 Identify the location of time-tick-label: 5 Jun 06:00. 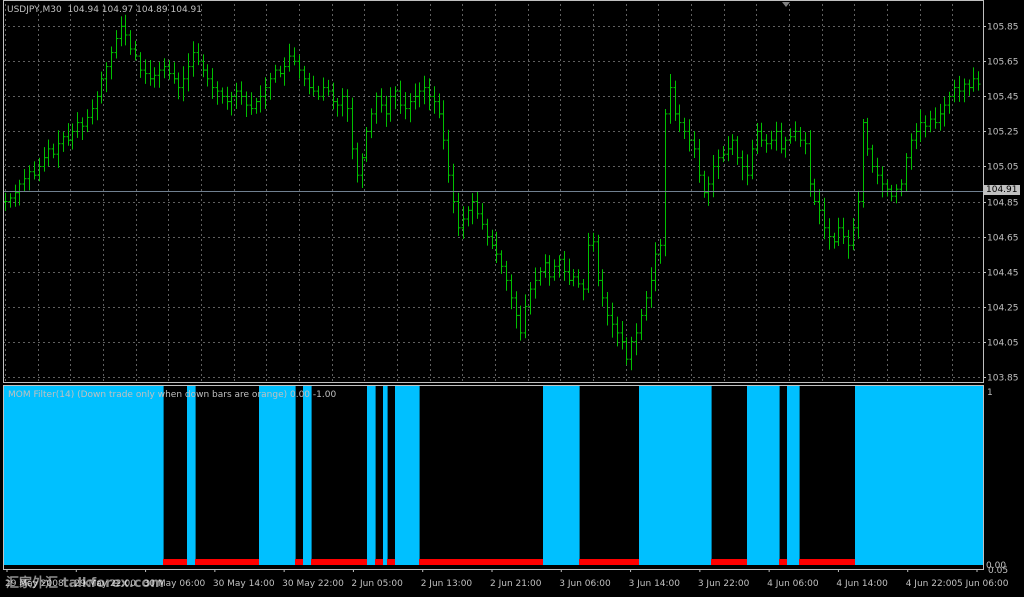
(983, 584).